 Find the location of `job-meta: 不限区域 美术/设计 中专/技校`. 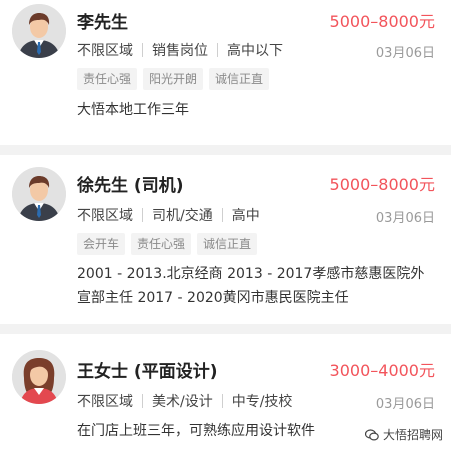

job-meta: 不限区域 美术/设计 中专/技校 is located at coordinates (184, 401).